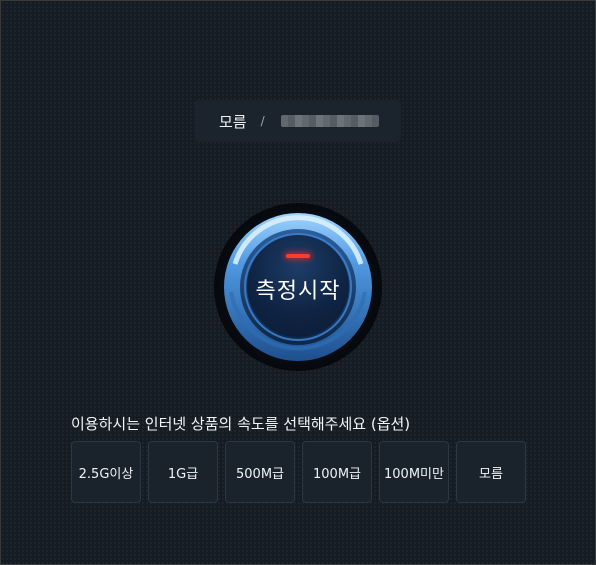 The width and height of the screenshot is (596, 565). I want to click on start-test-button: 측정시작, so click(298, 286).